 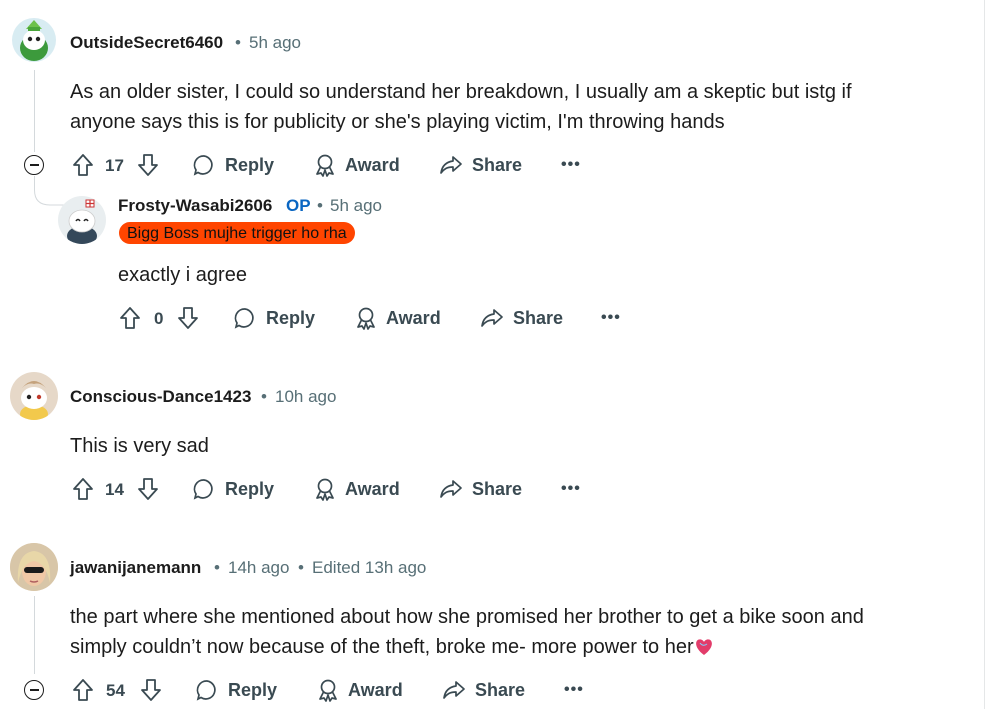 I want to click on username: Frosty-Wasabi2606, so click(x=195, y=206).